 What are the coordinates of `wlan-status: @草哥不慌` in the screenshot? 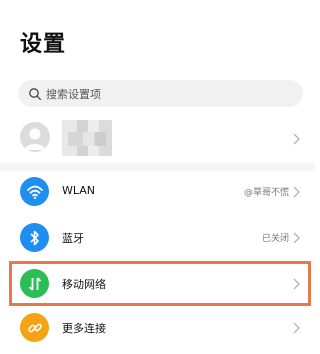 It's located at (266, 193).